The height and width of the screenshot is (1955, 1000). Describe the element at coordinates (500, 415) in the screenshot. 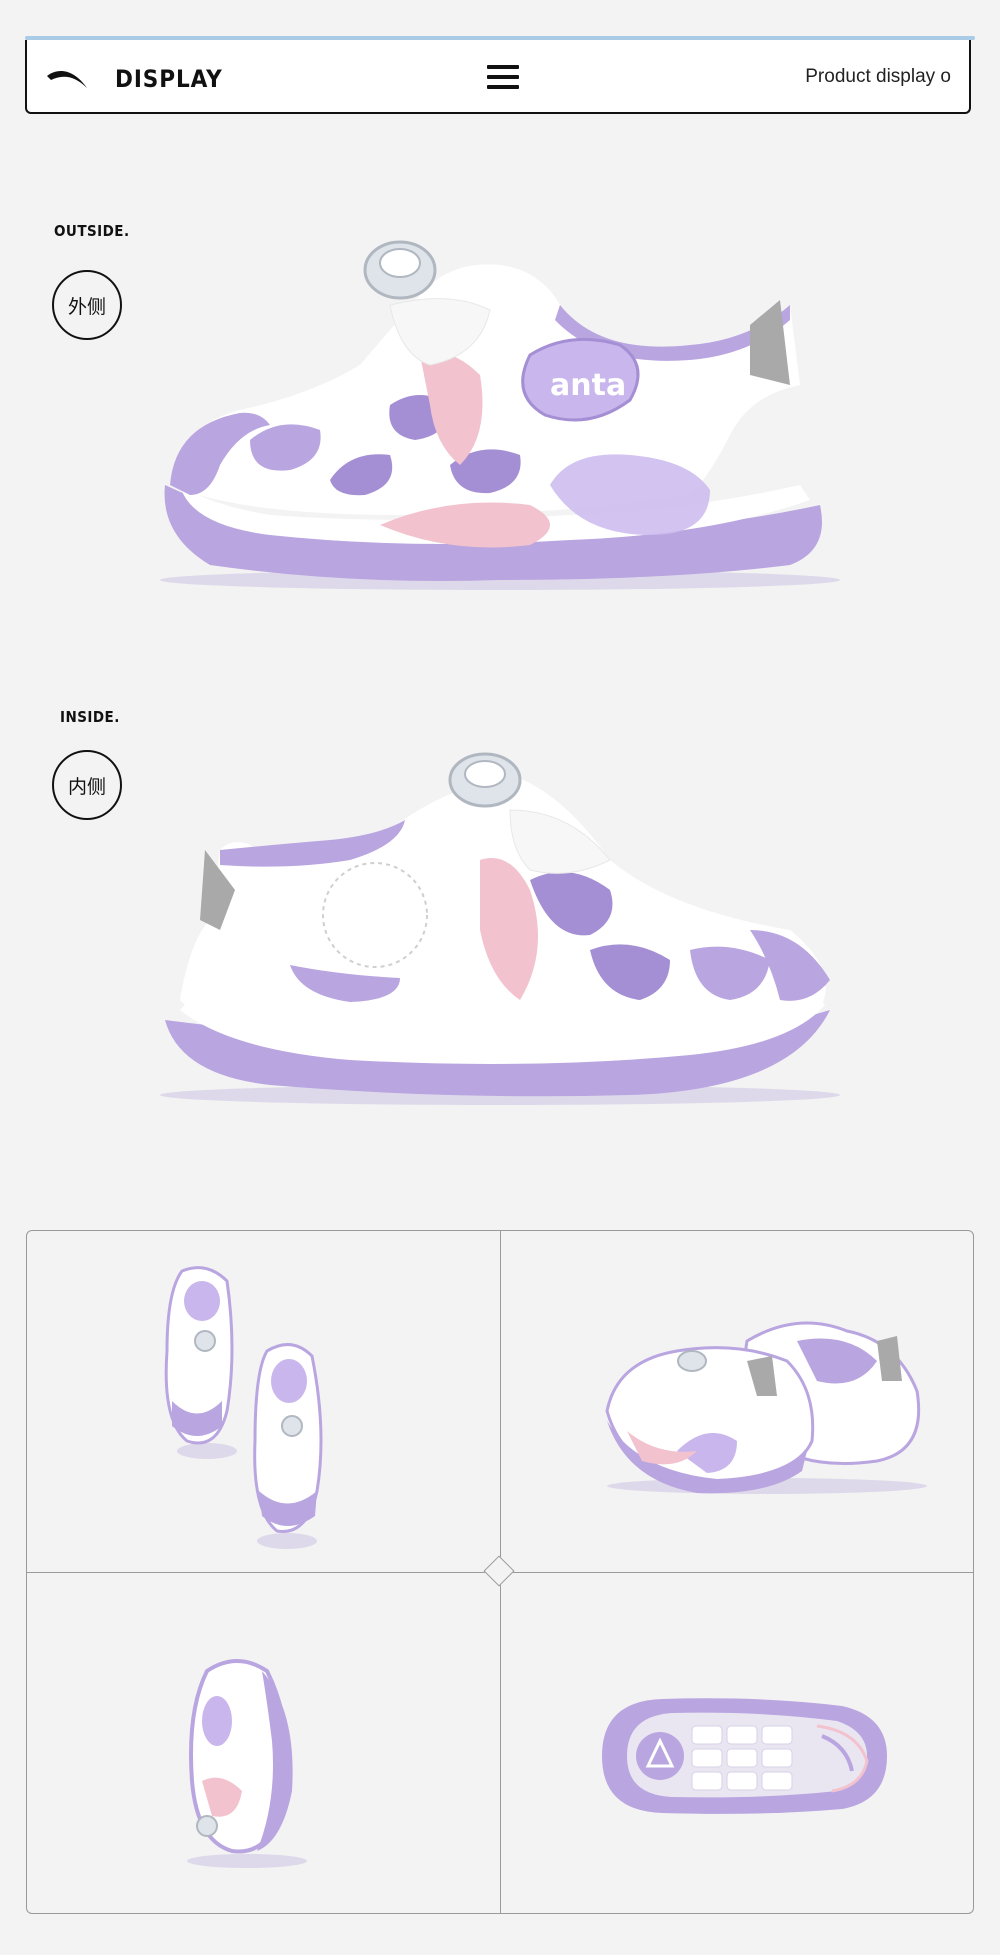

I see `shoe-outside-view: anta` at that location.